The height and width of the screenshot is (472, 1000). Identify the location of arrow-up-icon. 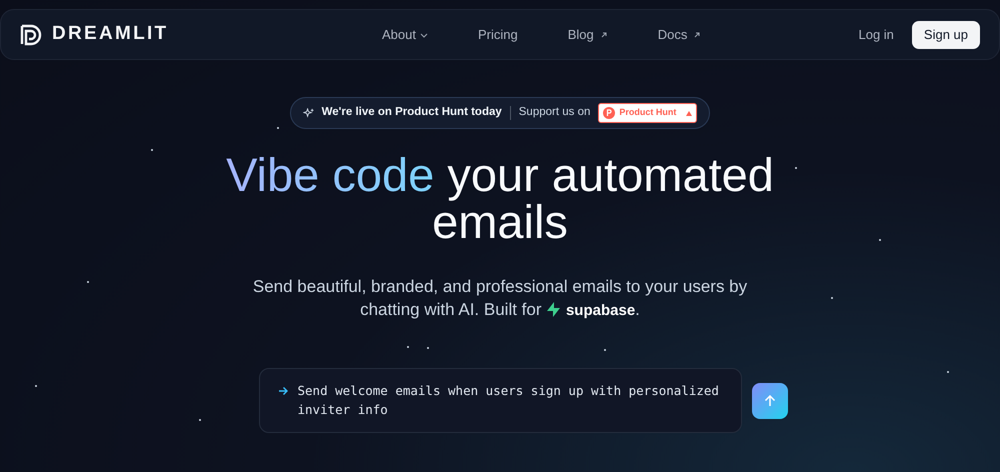
(770, 400).